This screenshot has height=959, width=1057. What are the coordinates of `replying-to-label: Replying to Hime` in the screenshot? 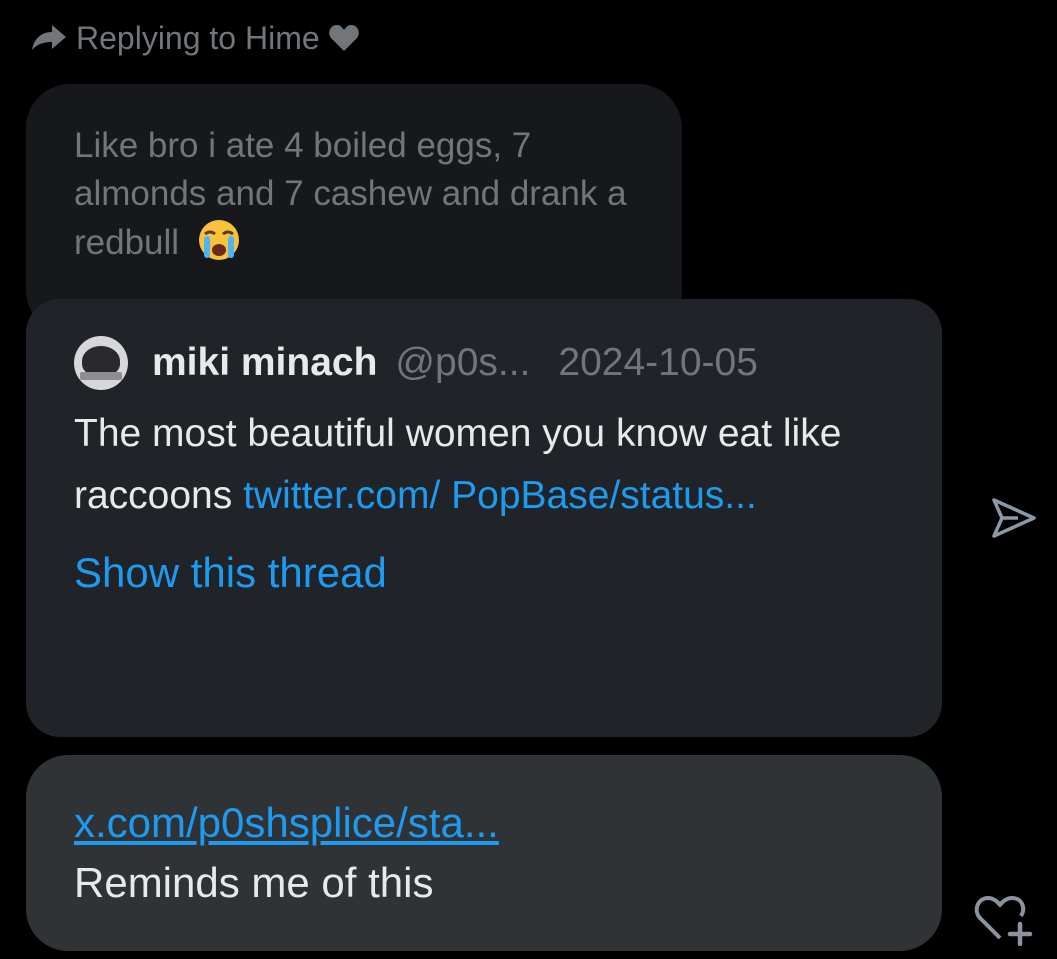 It's located at (198, 37).